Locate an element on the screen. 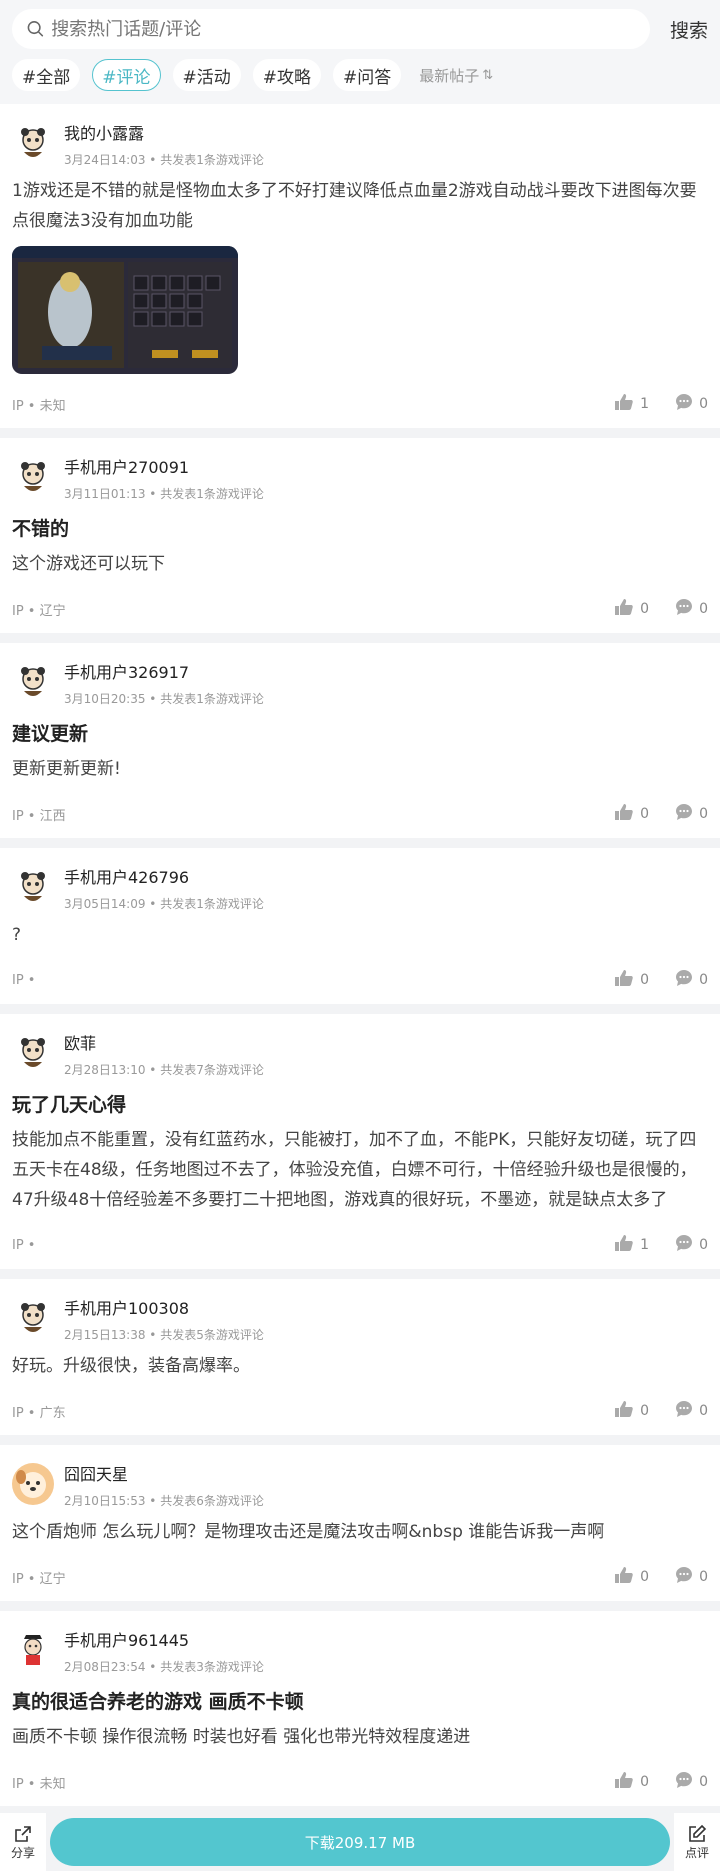 This screenshot has width=720, height=1871. tag-activity: #活动 is located at coordinates (206, 75).